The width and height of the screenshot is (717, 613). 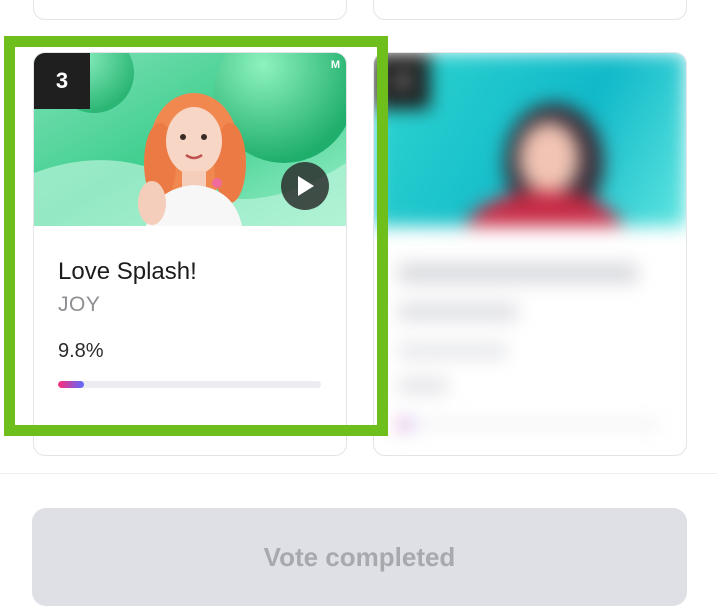 What do you see at coordinates (81, 351) in the screenshot?
I see `vote-percentage: 9.8%` at bounding box center [81, 351].